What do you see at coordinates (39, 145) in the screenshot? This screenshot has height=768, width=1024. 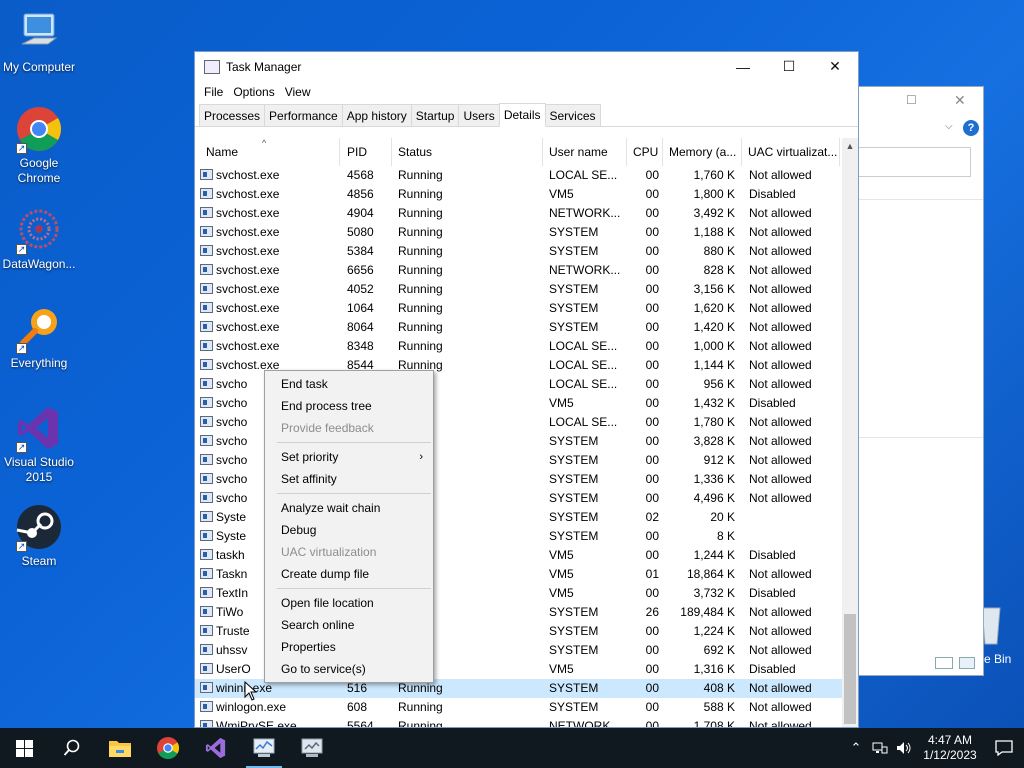 I see `desktop-icon-google-chrome: ↗ Google Chrome` at bounding box center [39, 145].